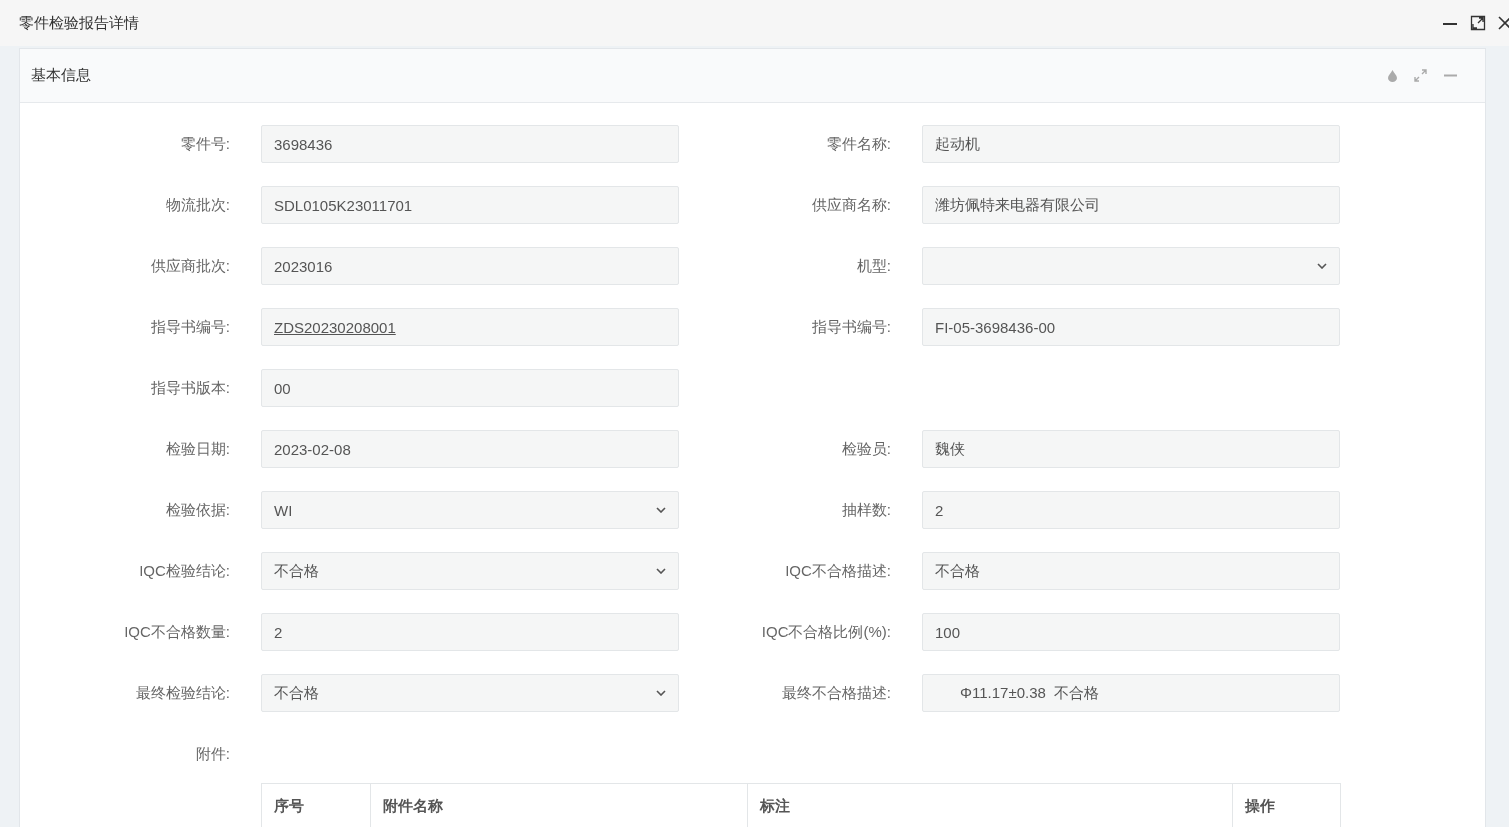 Image resolution: width=1509 pixels, height=827 pixels. I want to click on drop-icon, so click(1392, 75).